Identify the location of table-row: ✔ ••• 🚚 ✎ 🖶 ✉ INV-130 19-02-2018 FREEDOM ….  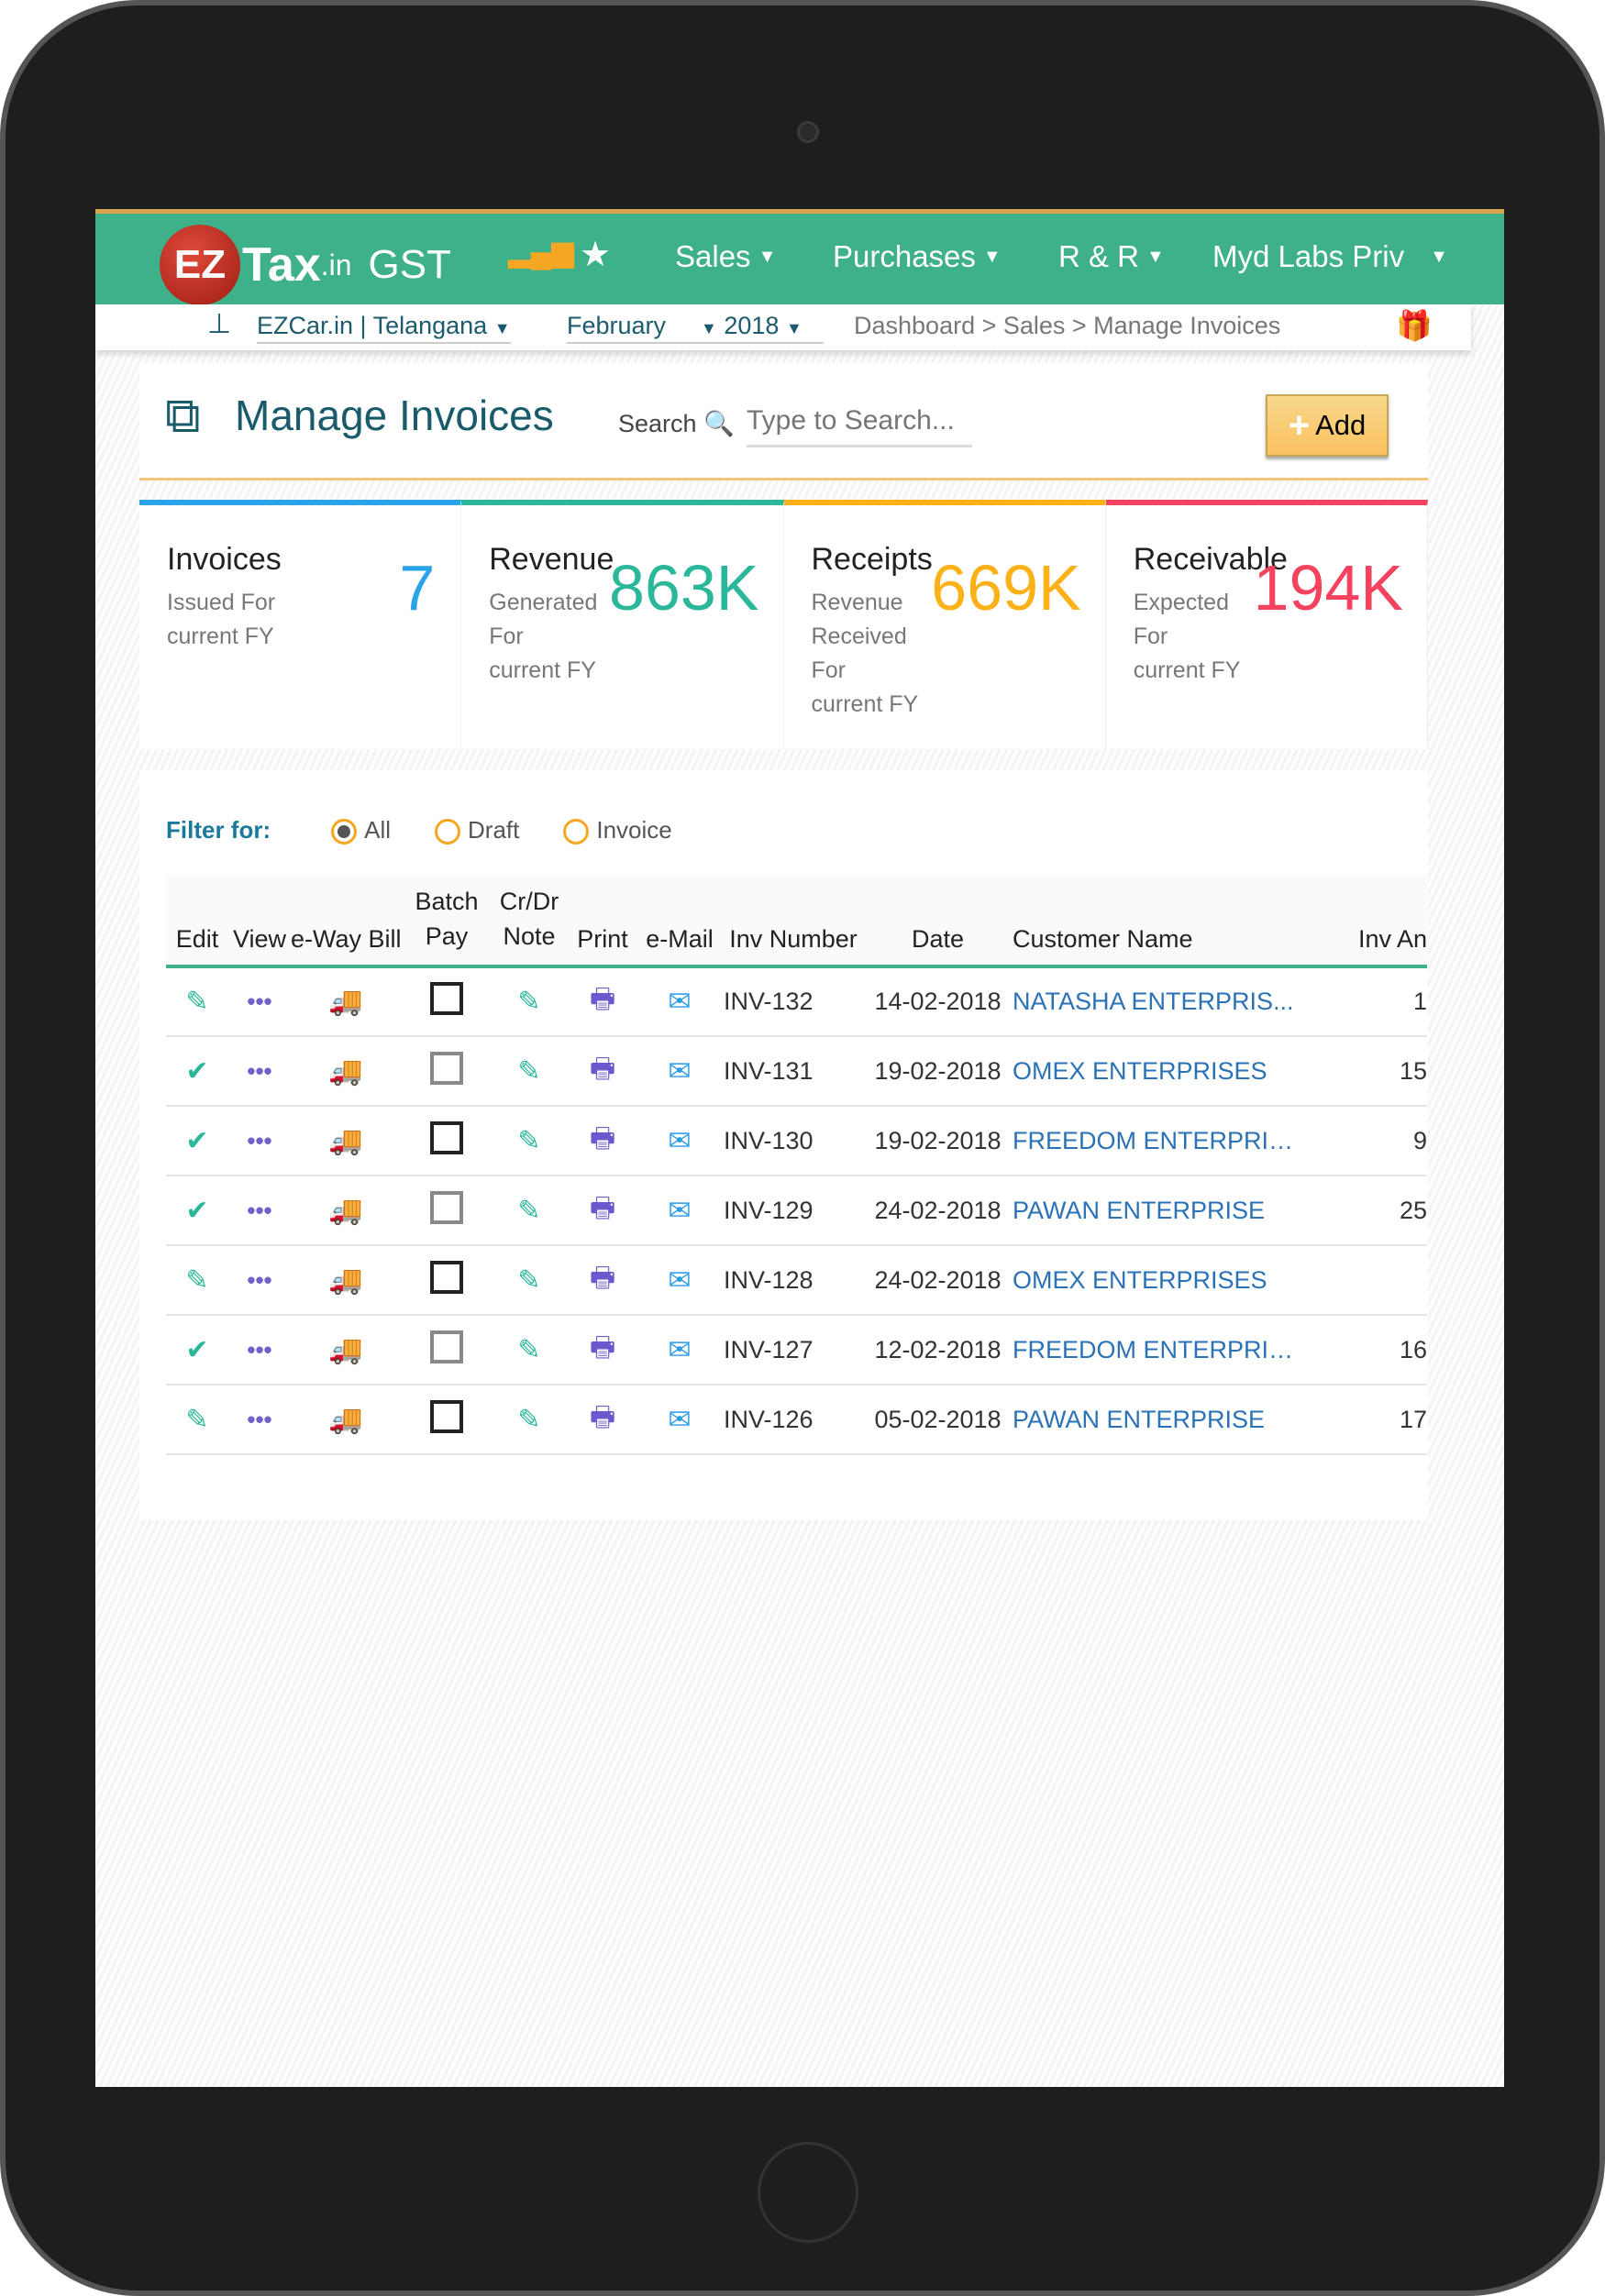
(796, 1141).